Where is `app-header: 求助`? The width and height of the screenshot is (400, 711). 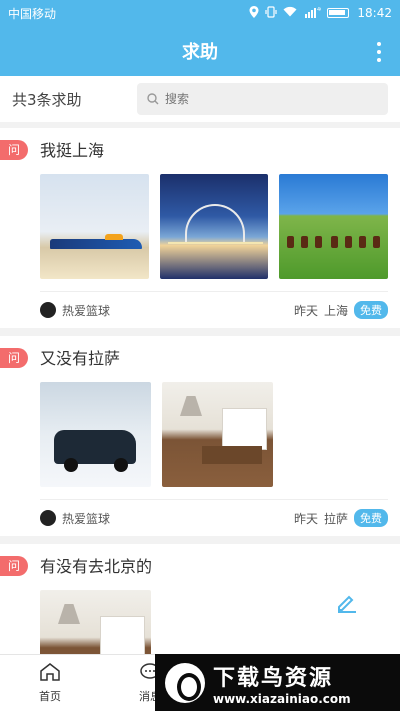
app-header: 求助 is located at coordinates (200, 51).